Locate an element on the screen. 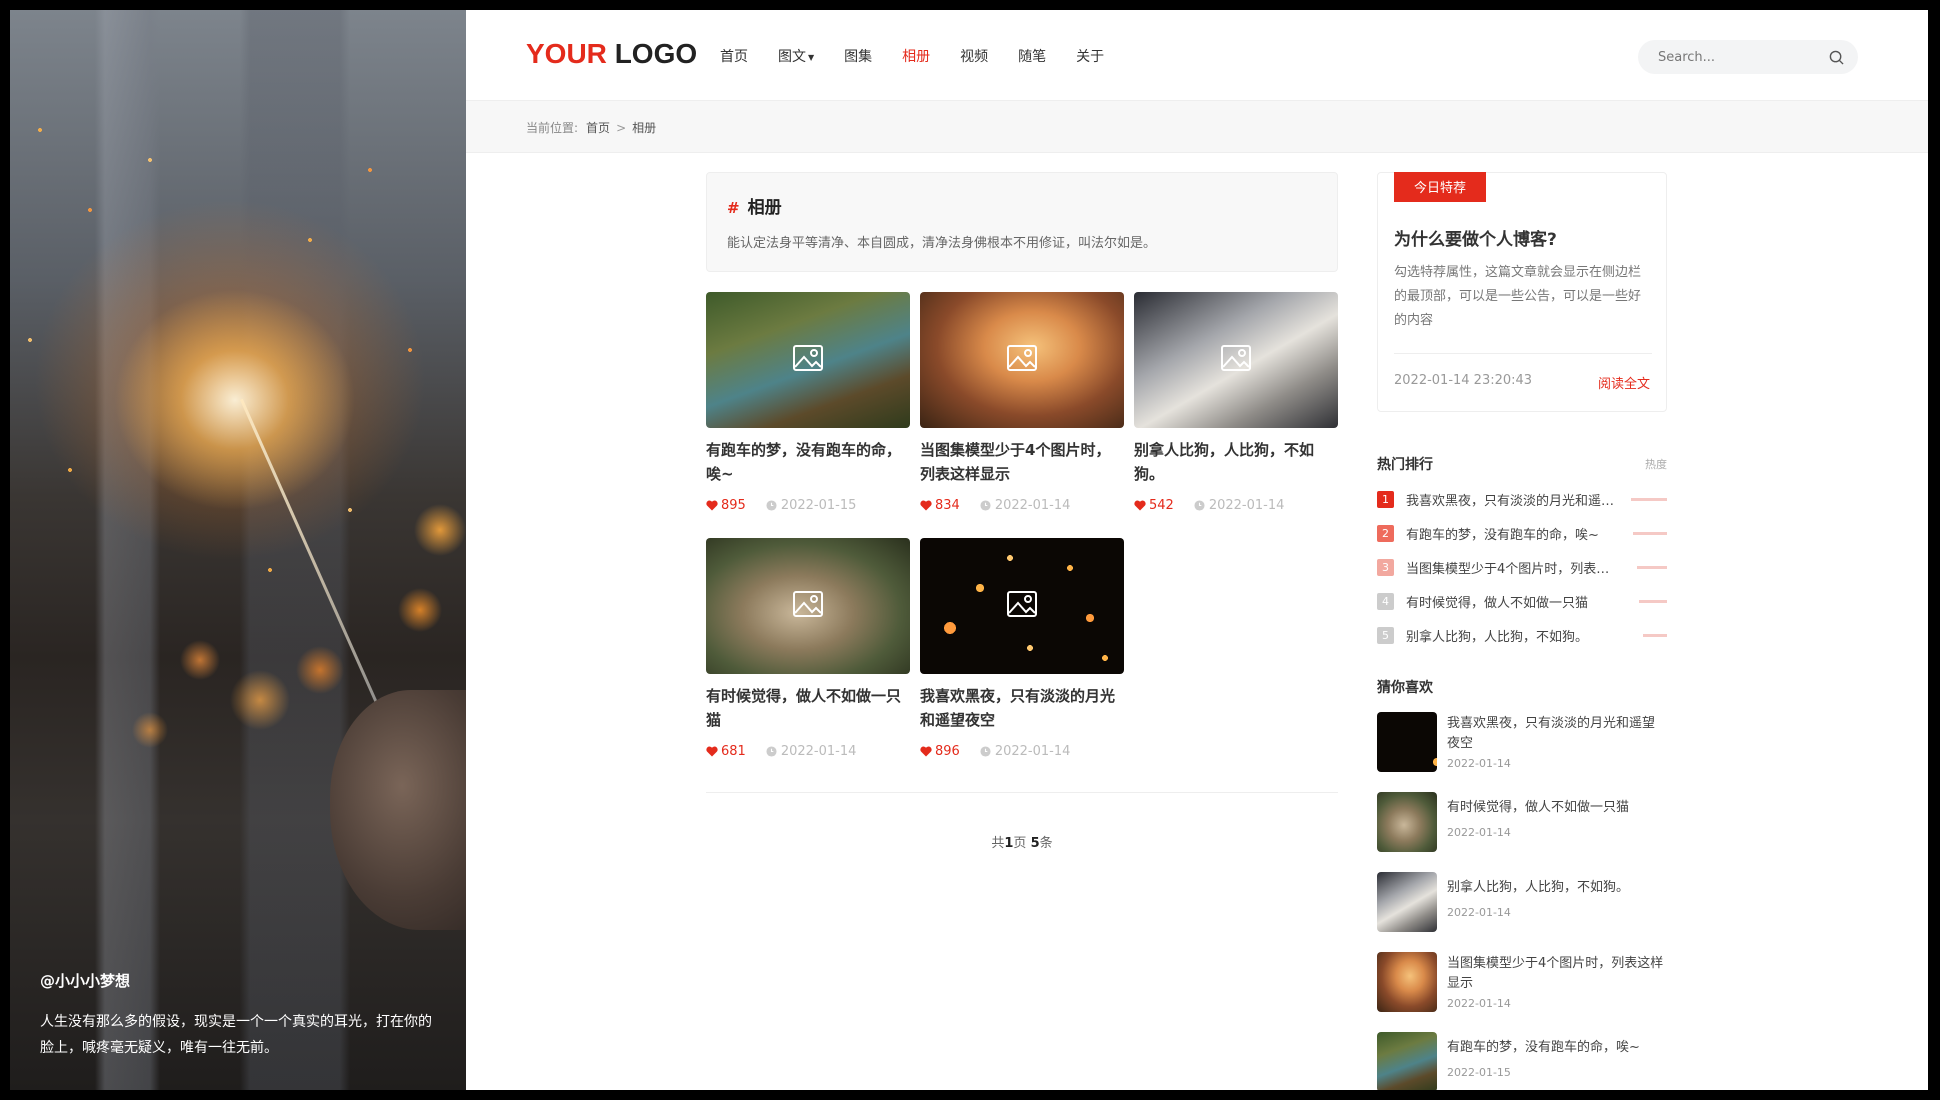 The height and width of the screenshot is (1100, 1940). pagination-prefix: 共 is located at coordinates (998, 843).